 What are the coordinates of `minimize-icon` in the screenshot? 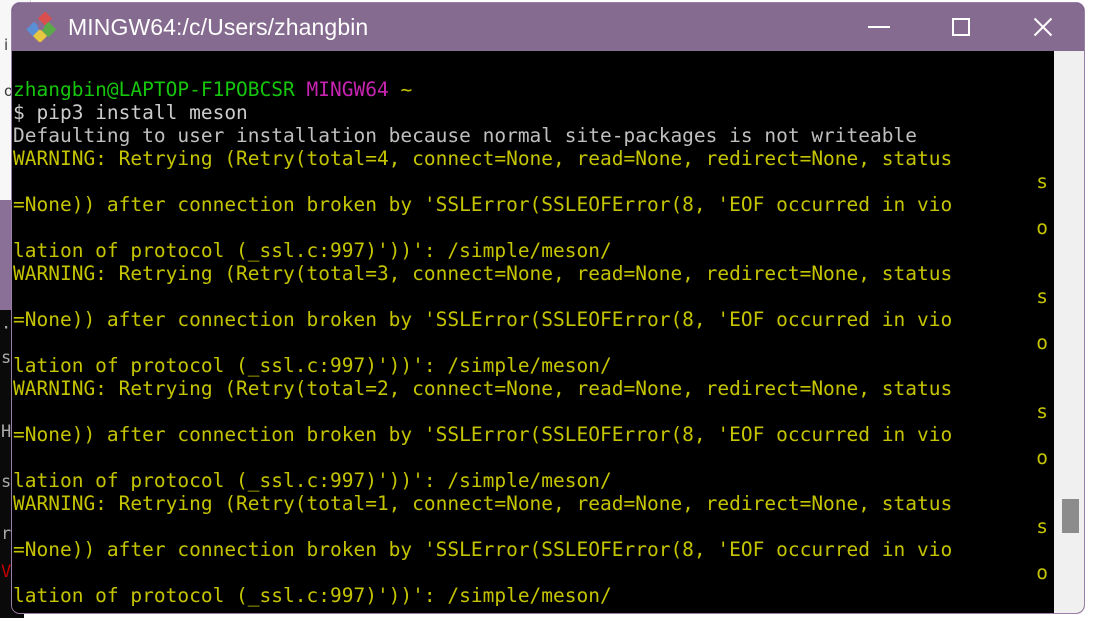 It's located at (879, 27).